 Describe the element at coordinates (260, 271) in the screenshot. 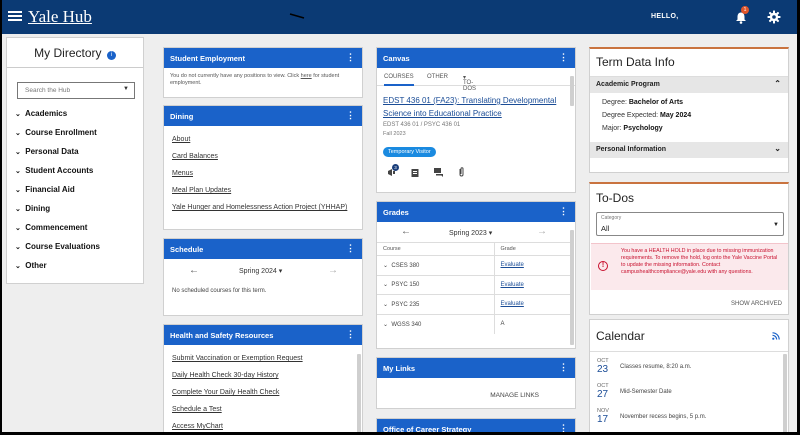

I see `term-select: Spring 2024 ▾` at that location.